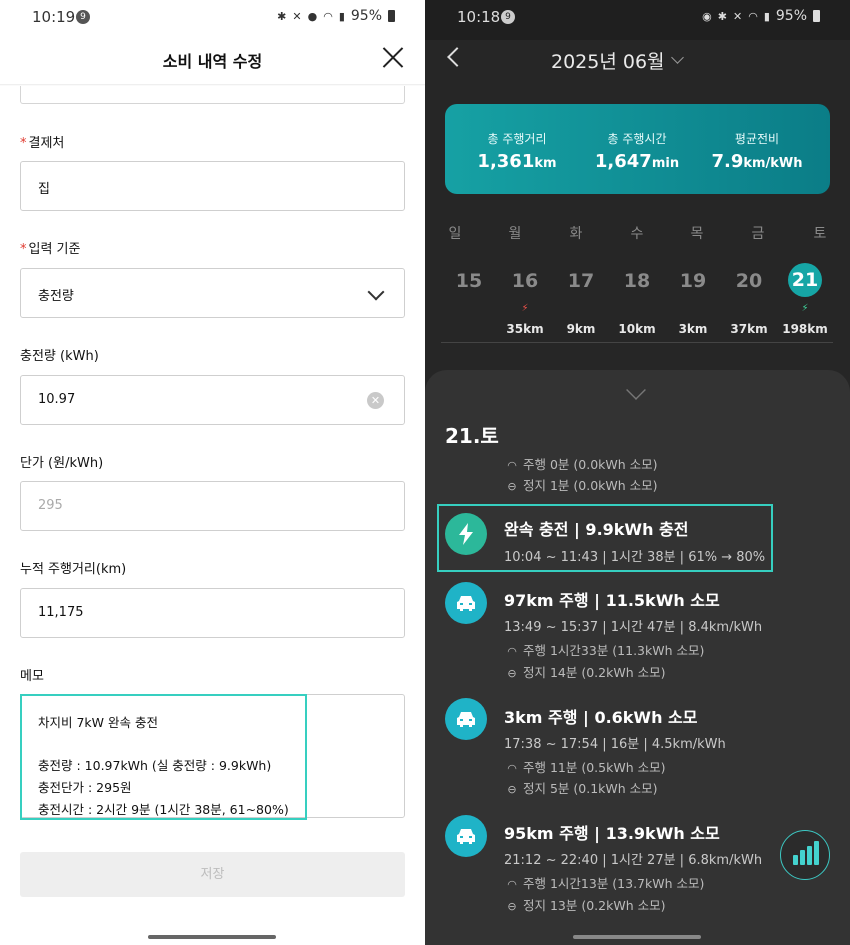 The width and height of the screenshot is (850, 945). Describe the element at coordinates (581, 787) in the screenshot. I see `sub-row: ⊖ 정지 5분 (0.1kWh 소모)` at that location.